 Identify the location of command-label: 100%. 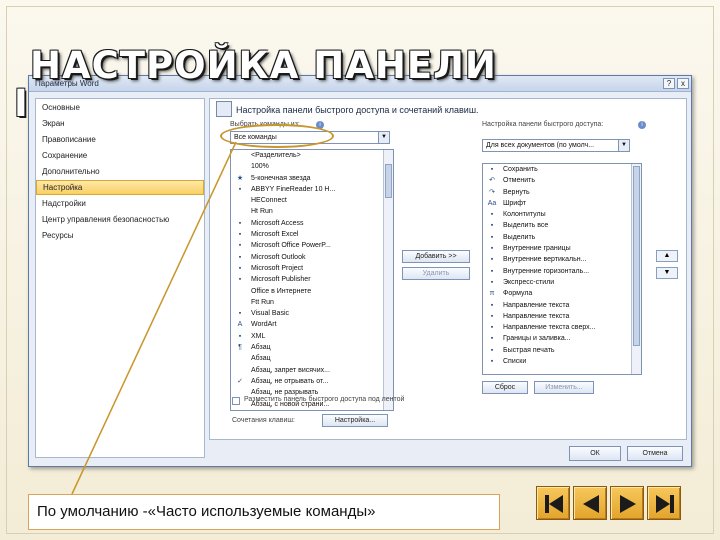
(260, 167).